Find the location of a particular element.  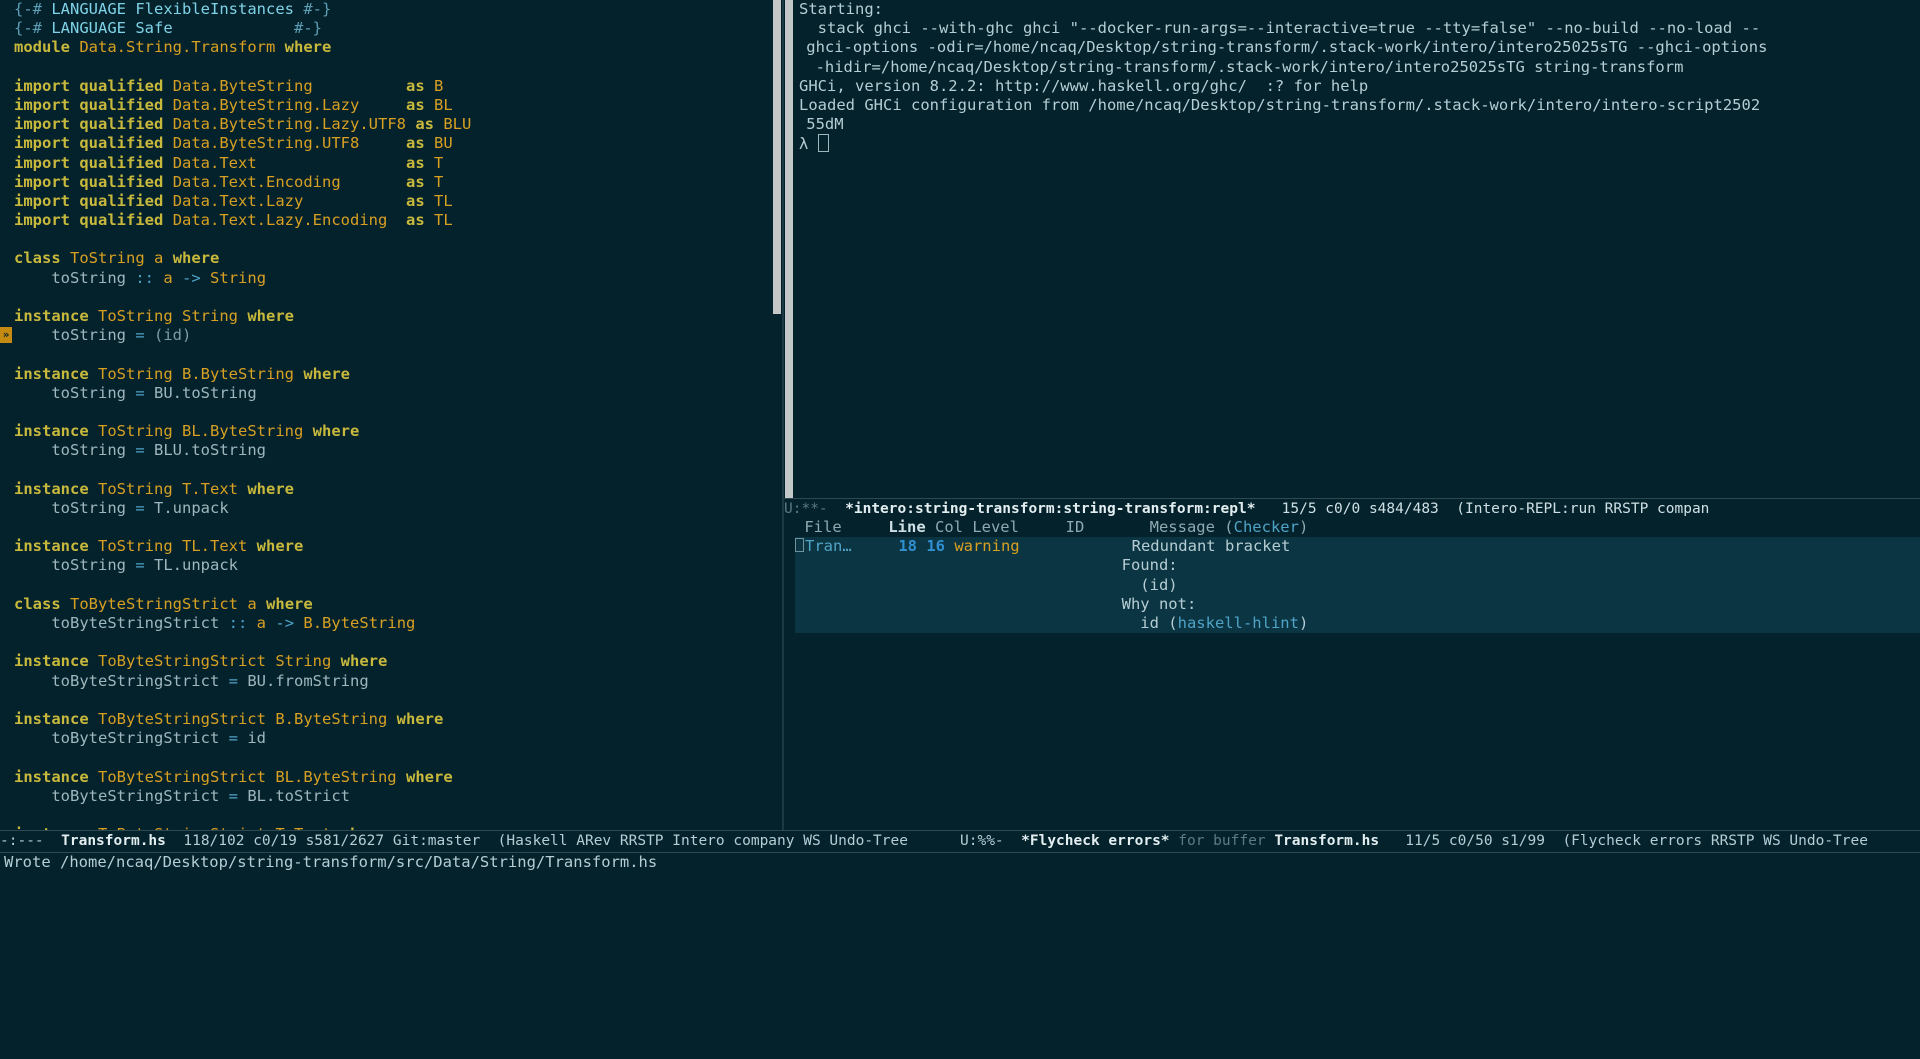

flycheck-error-row: (id) is located at coordinates (1357, 585).